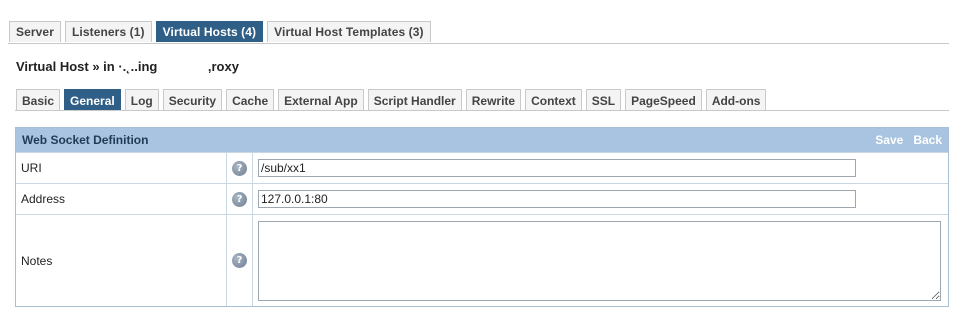 The image size is (968, 317). What do you see at coordinates (250, 100) in the screenshot?
I see `tab-cache: Cache` at bounding box center [250, 100].